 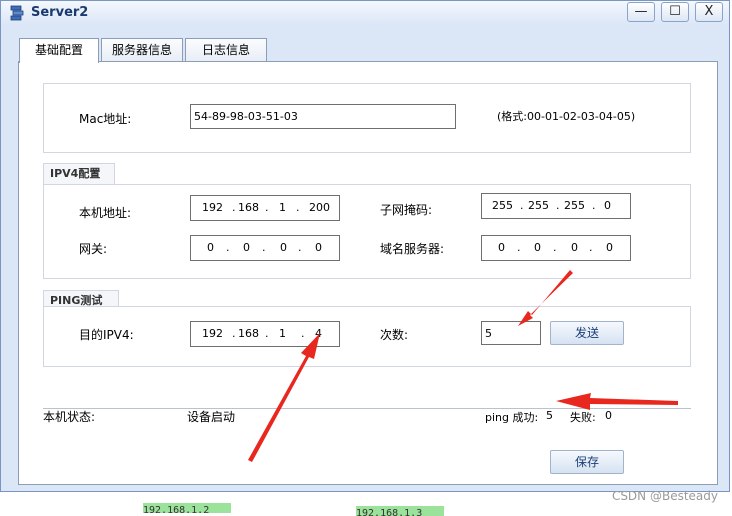 I want to click on minimize-button: —, so click(x=641, y=12).